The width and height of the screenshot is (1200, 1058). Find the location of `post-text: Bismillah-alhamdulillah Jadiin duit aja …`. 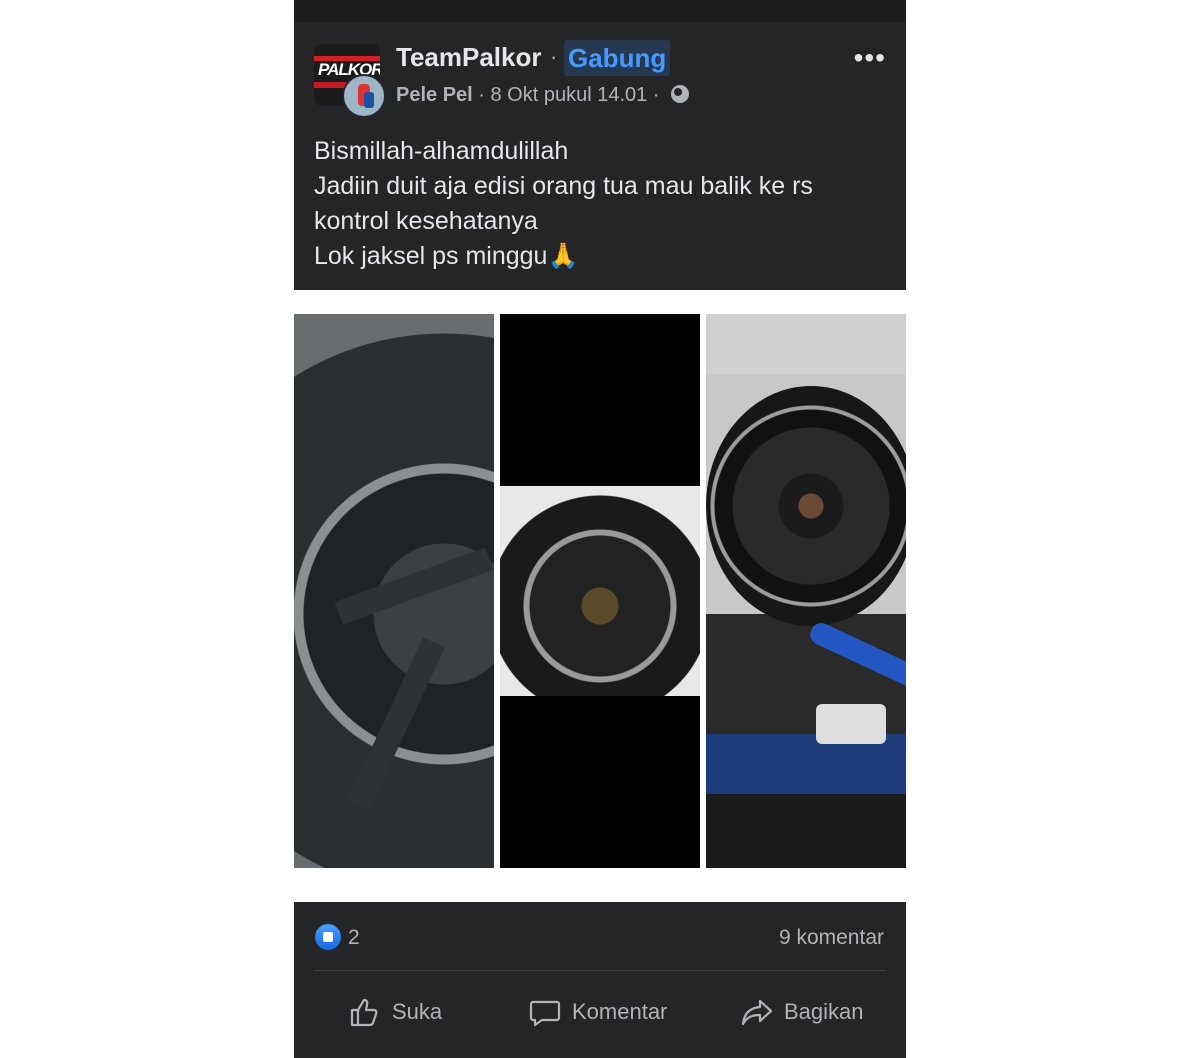

post-text: Bismillah-alhamdulillah Jadiin duit aja … is located at coordinates (599, 204).